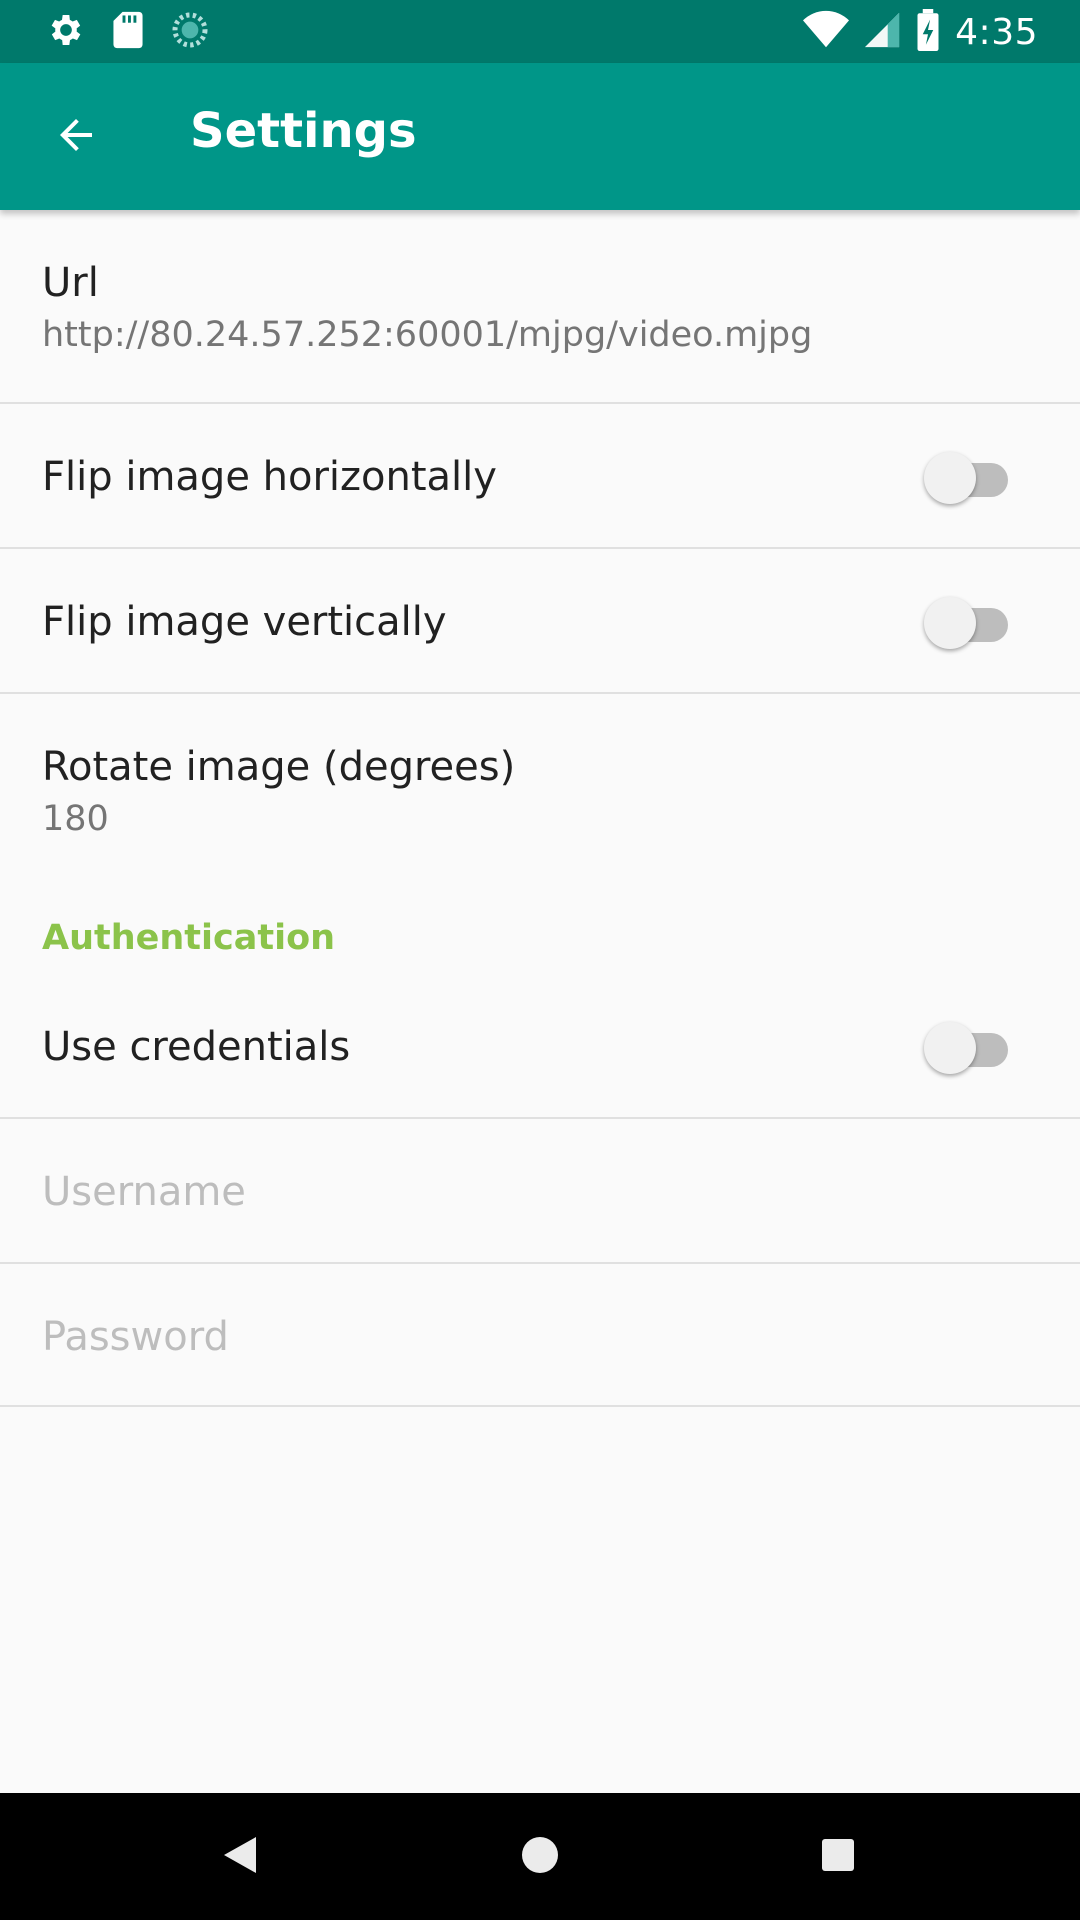 This screenshot has height=1920, width=1080. I want to click on password-preference: Password, so click(540, 1335).